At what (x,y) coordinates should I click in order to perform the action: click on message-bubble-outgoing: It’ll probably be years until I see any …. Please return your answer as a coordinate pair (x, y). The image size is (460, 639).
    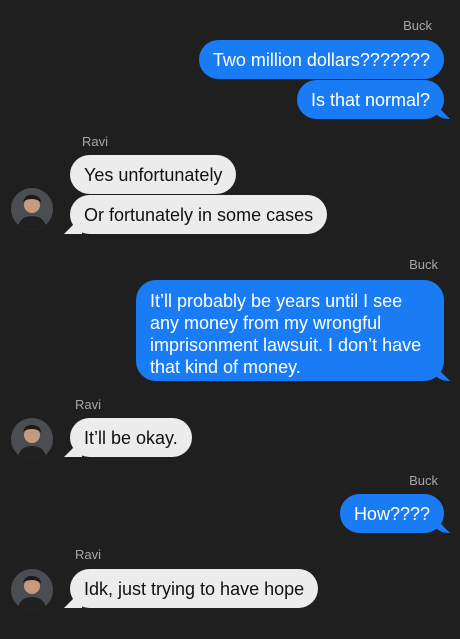
    Looking at the image, I should click on (290, 330).